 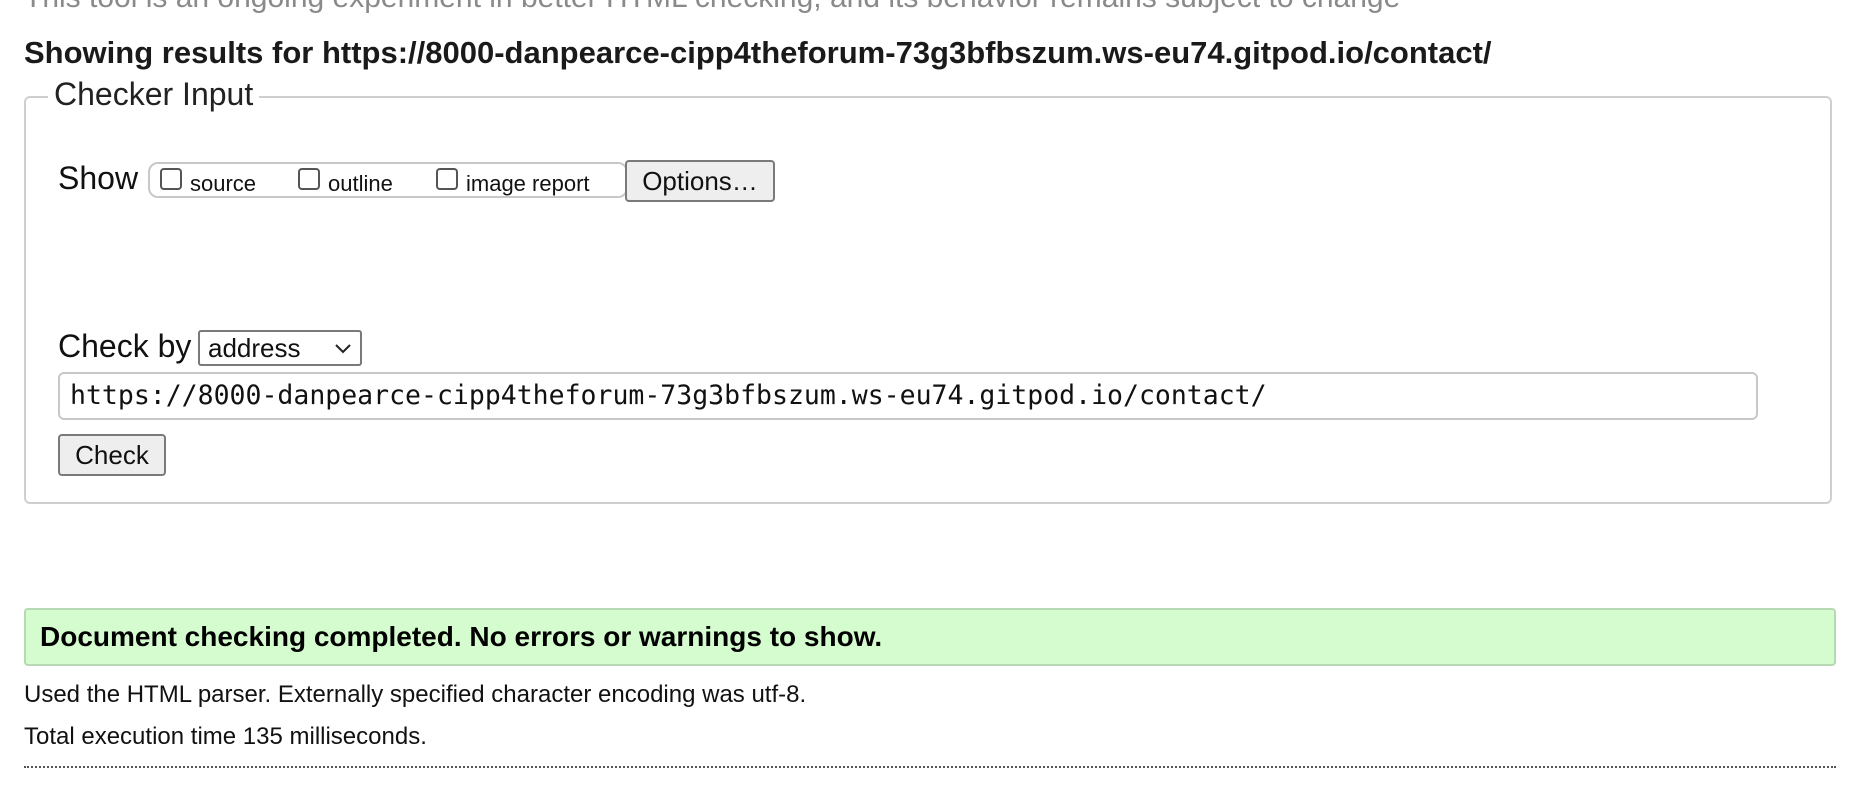 What do you see at coordinates (343, 349) in the screenshot?
I see `chevron-down-icon` at bounding box center [343, 349].